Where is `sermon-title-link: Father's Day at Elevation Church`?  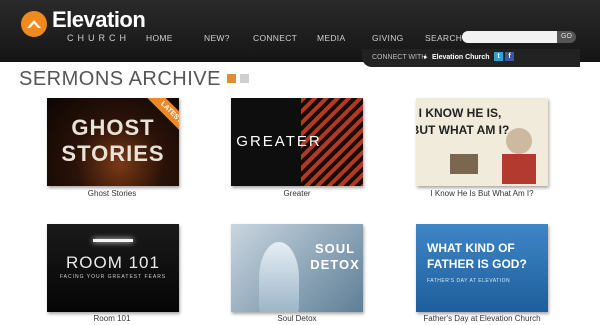
sermon-title-link: Father's Day at Elevation Church is located at coordinates (482, 319).